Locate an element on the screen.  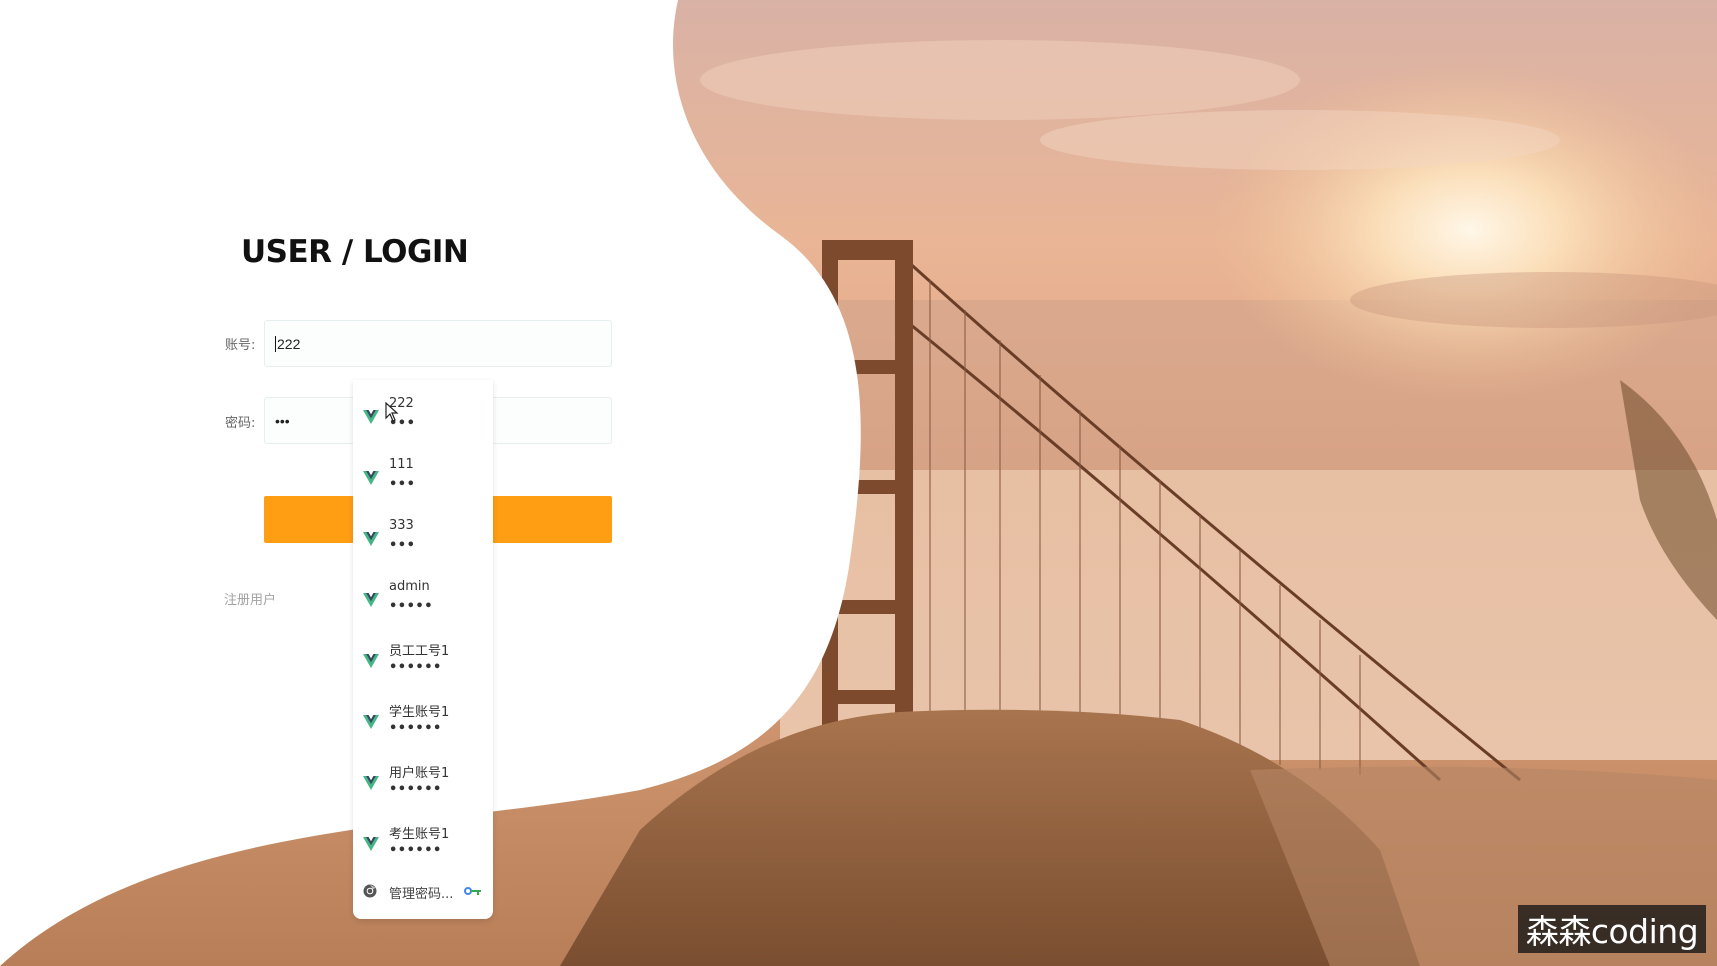
autofill-username: 111 is located at coordinates (401, 464).